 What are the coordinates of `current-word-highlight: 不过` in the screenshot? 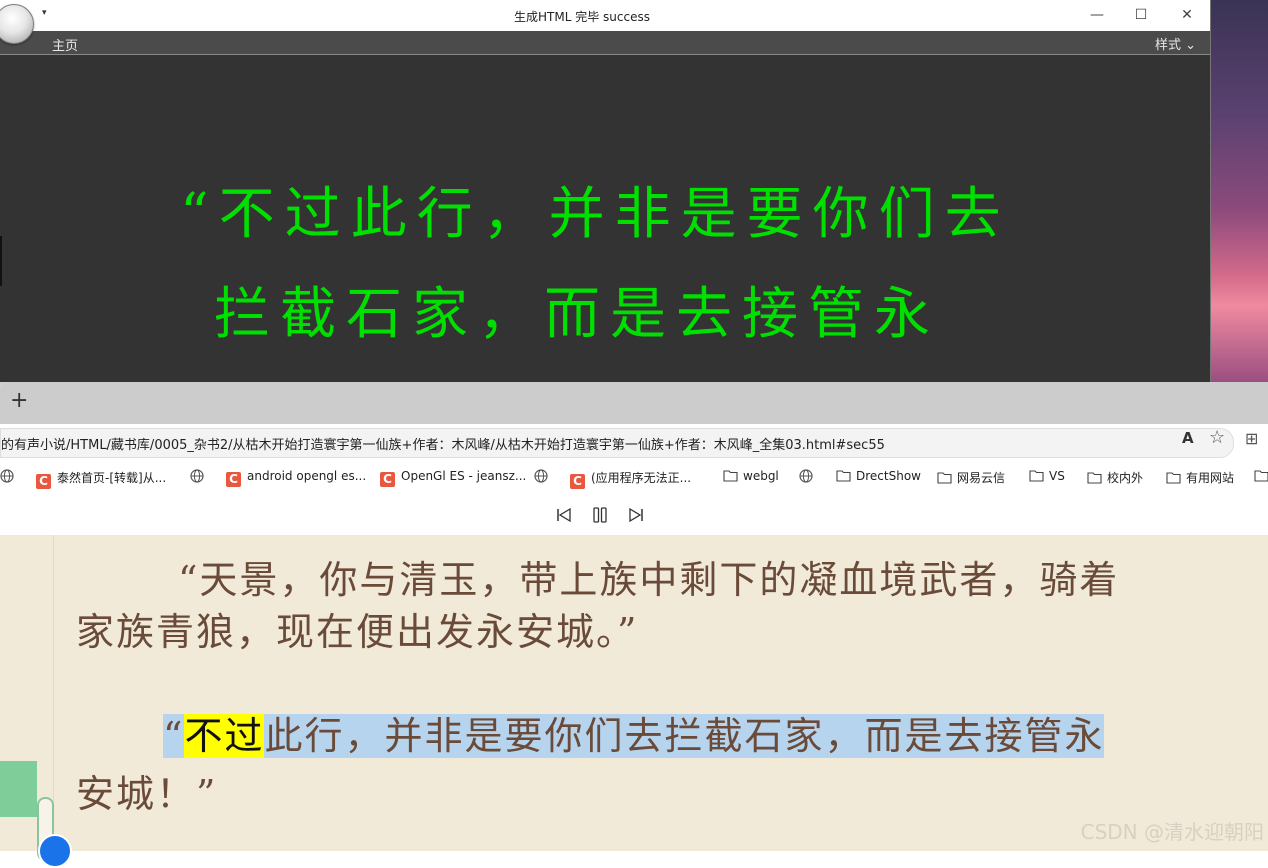 It's located at (224, 736).